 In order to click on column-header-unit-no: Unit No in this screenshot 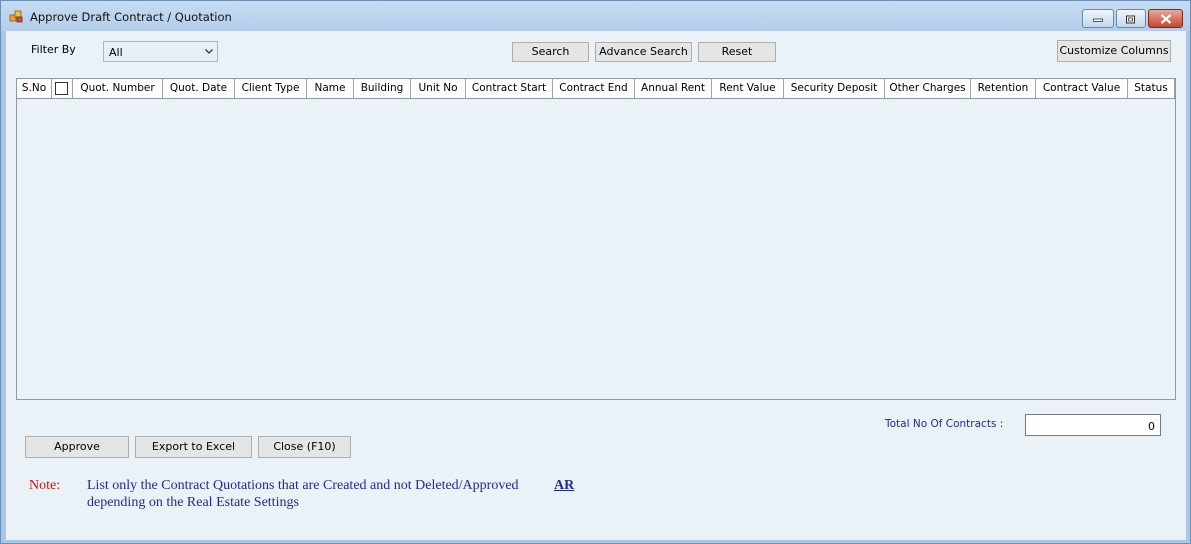, I will do `click(438, 88)`.